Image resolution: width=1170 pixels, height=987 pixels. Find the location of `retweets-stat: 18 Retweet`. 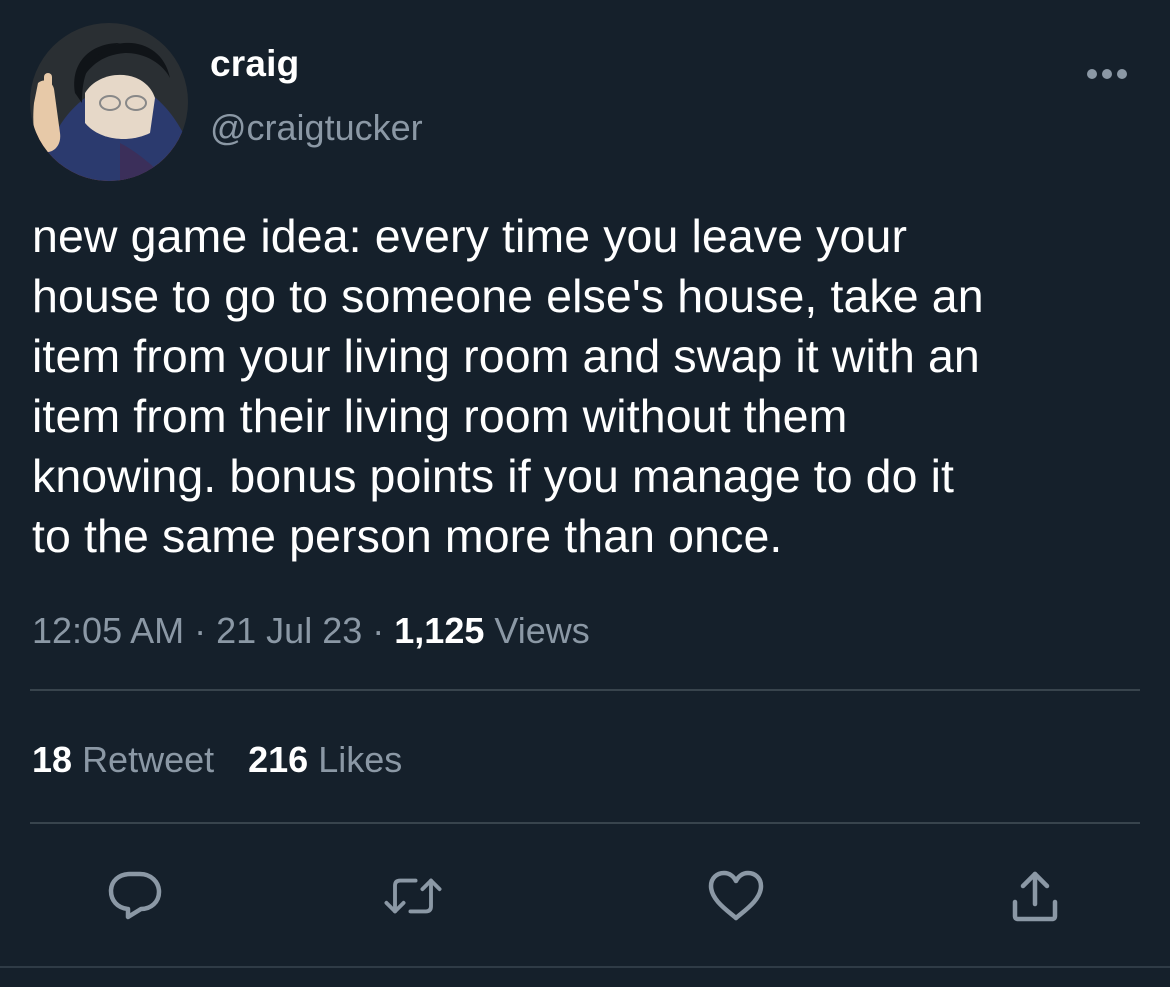

retweets-stat: 18 Retweet is located at coordinates (123, 759).